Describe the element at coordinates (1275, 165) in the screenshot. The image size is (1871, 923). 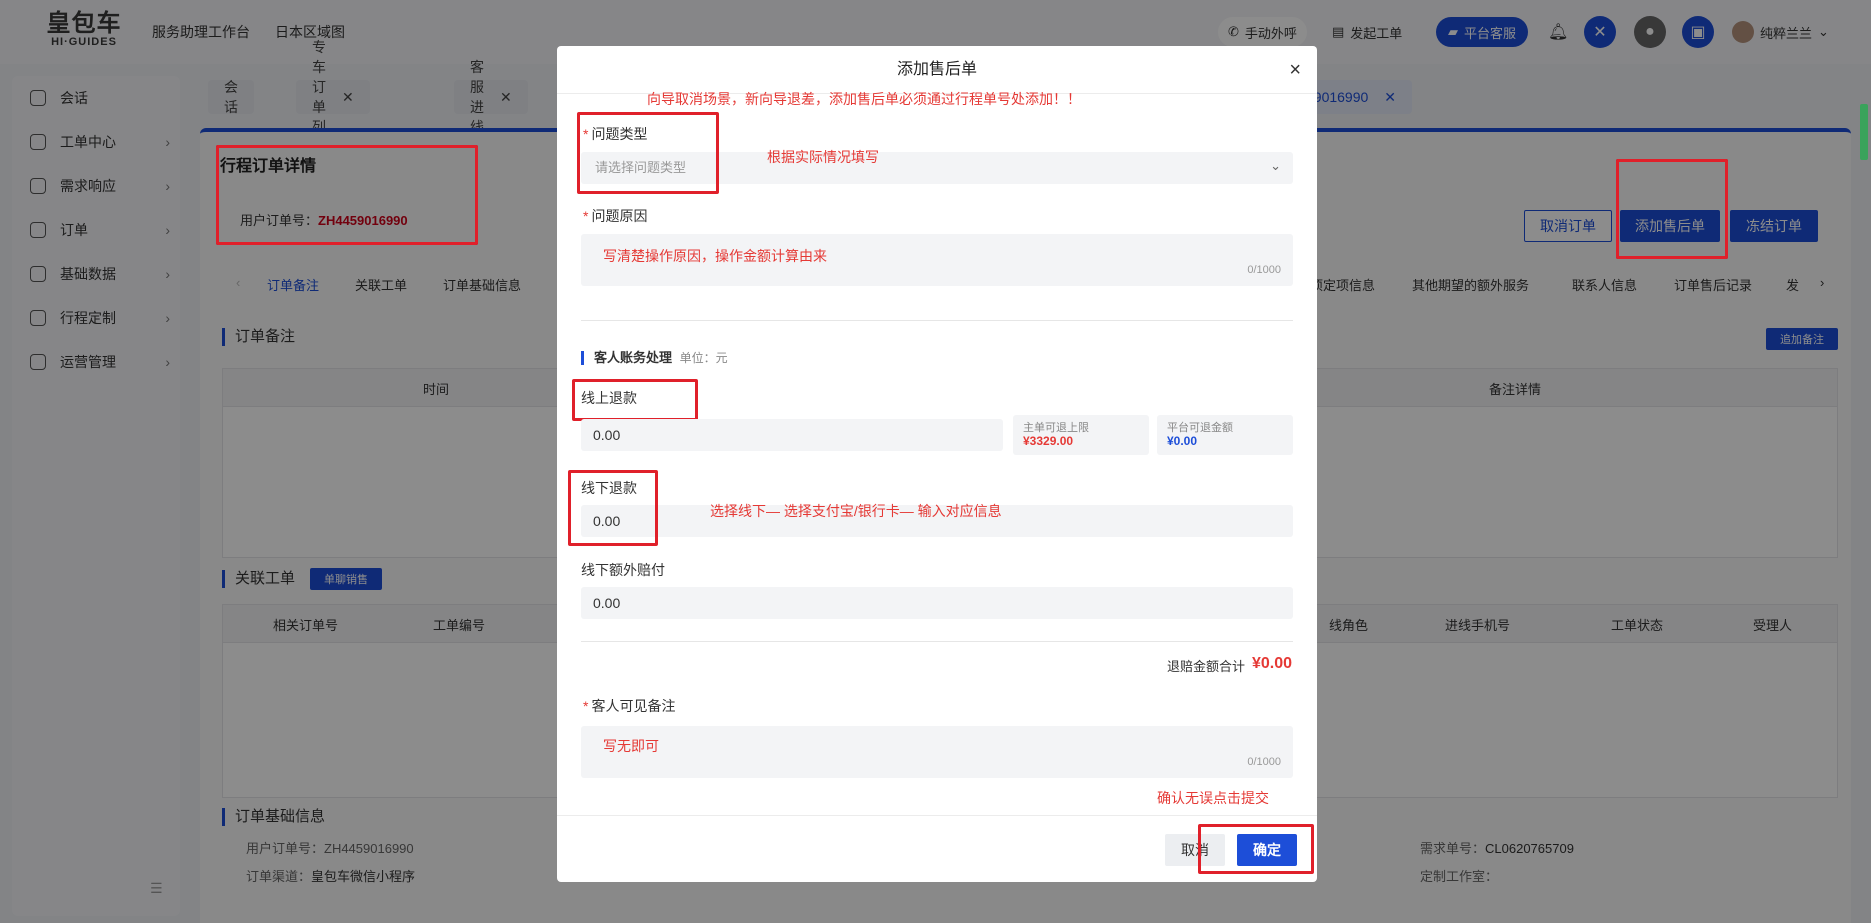
I see `chevron-down-icon: ⌄` at that location.